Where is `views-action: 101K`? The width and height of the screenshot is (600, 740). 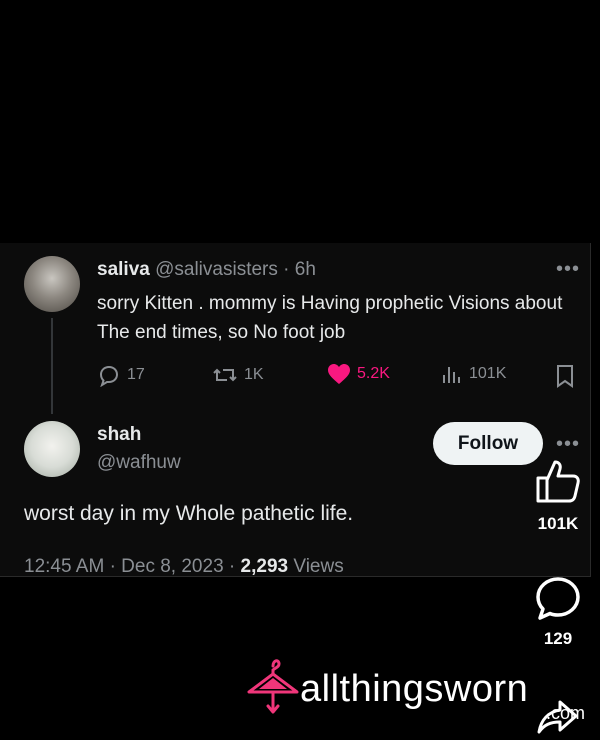
views-action: 101K is located at coordinates (473, 374).